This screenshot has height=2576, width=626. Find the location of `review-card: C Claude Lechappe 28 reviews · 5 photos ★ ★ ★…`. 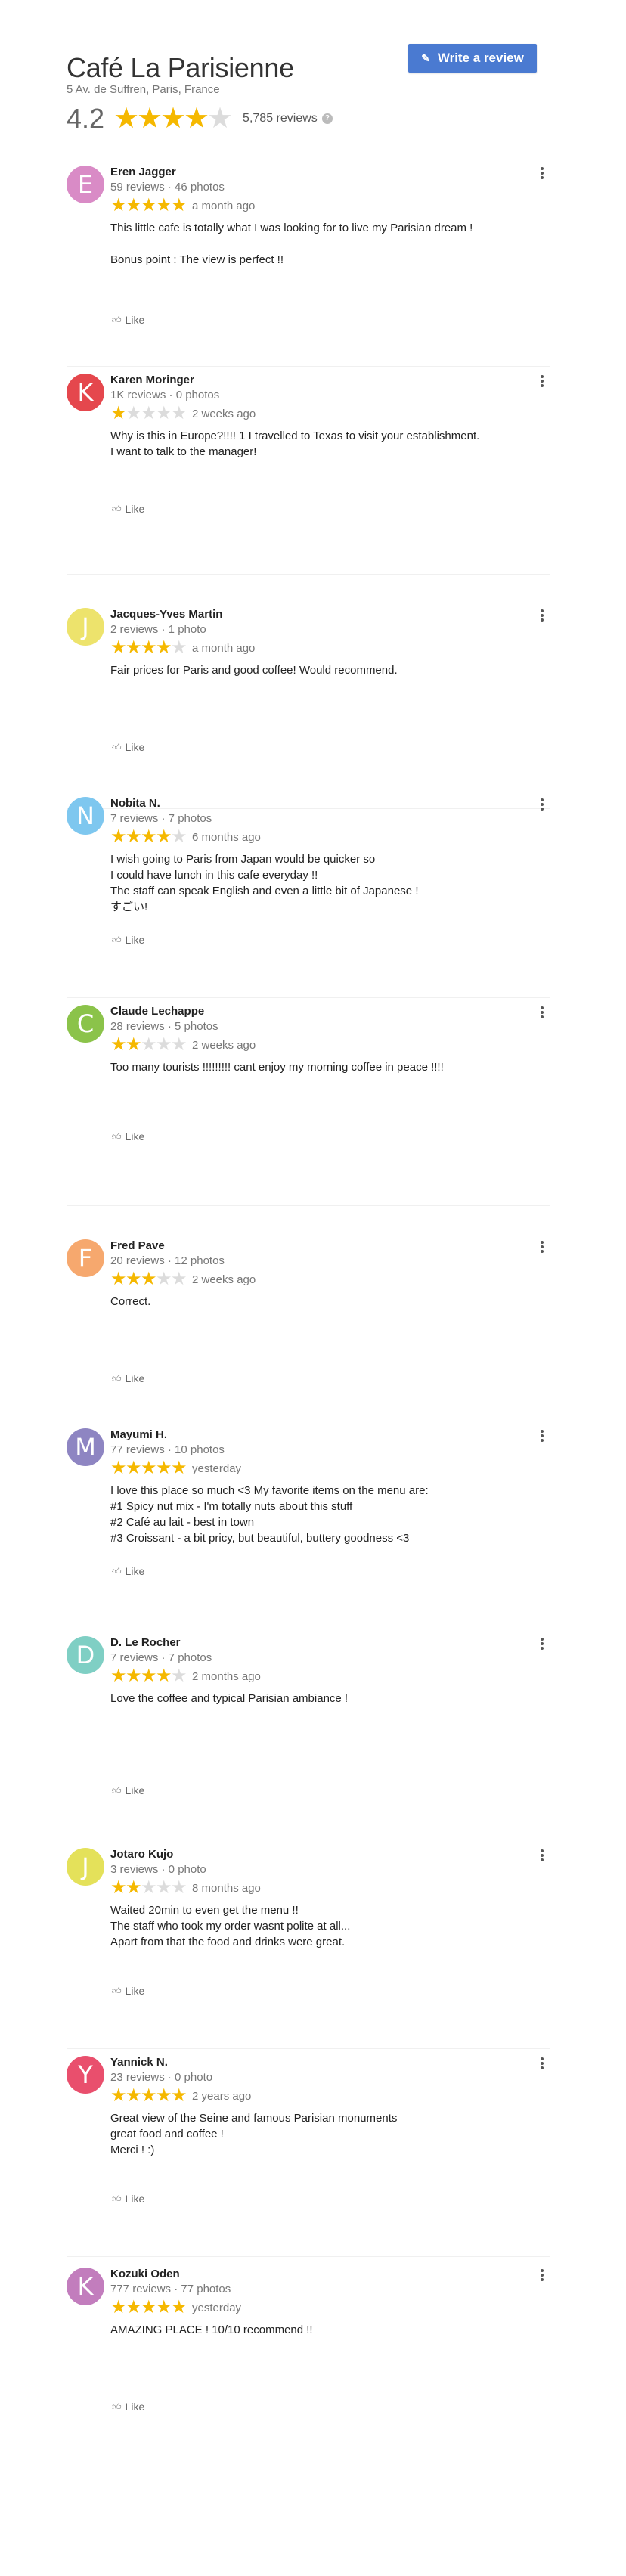

review-card: C Claude Lechappe 28 reviews · 5 photos ★ ★ ★… is located at coordinates (309, 1100).